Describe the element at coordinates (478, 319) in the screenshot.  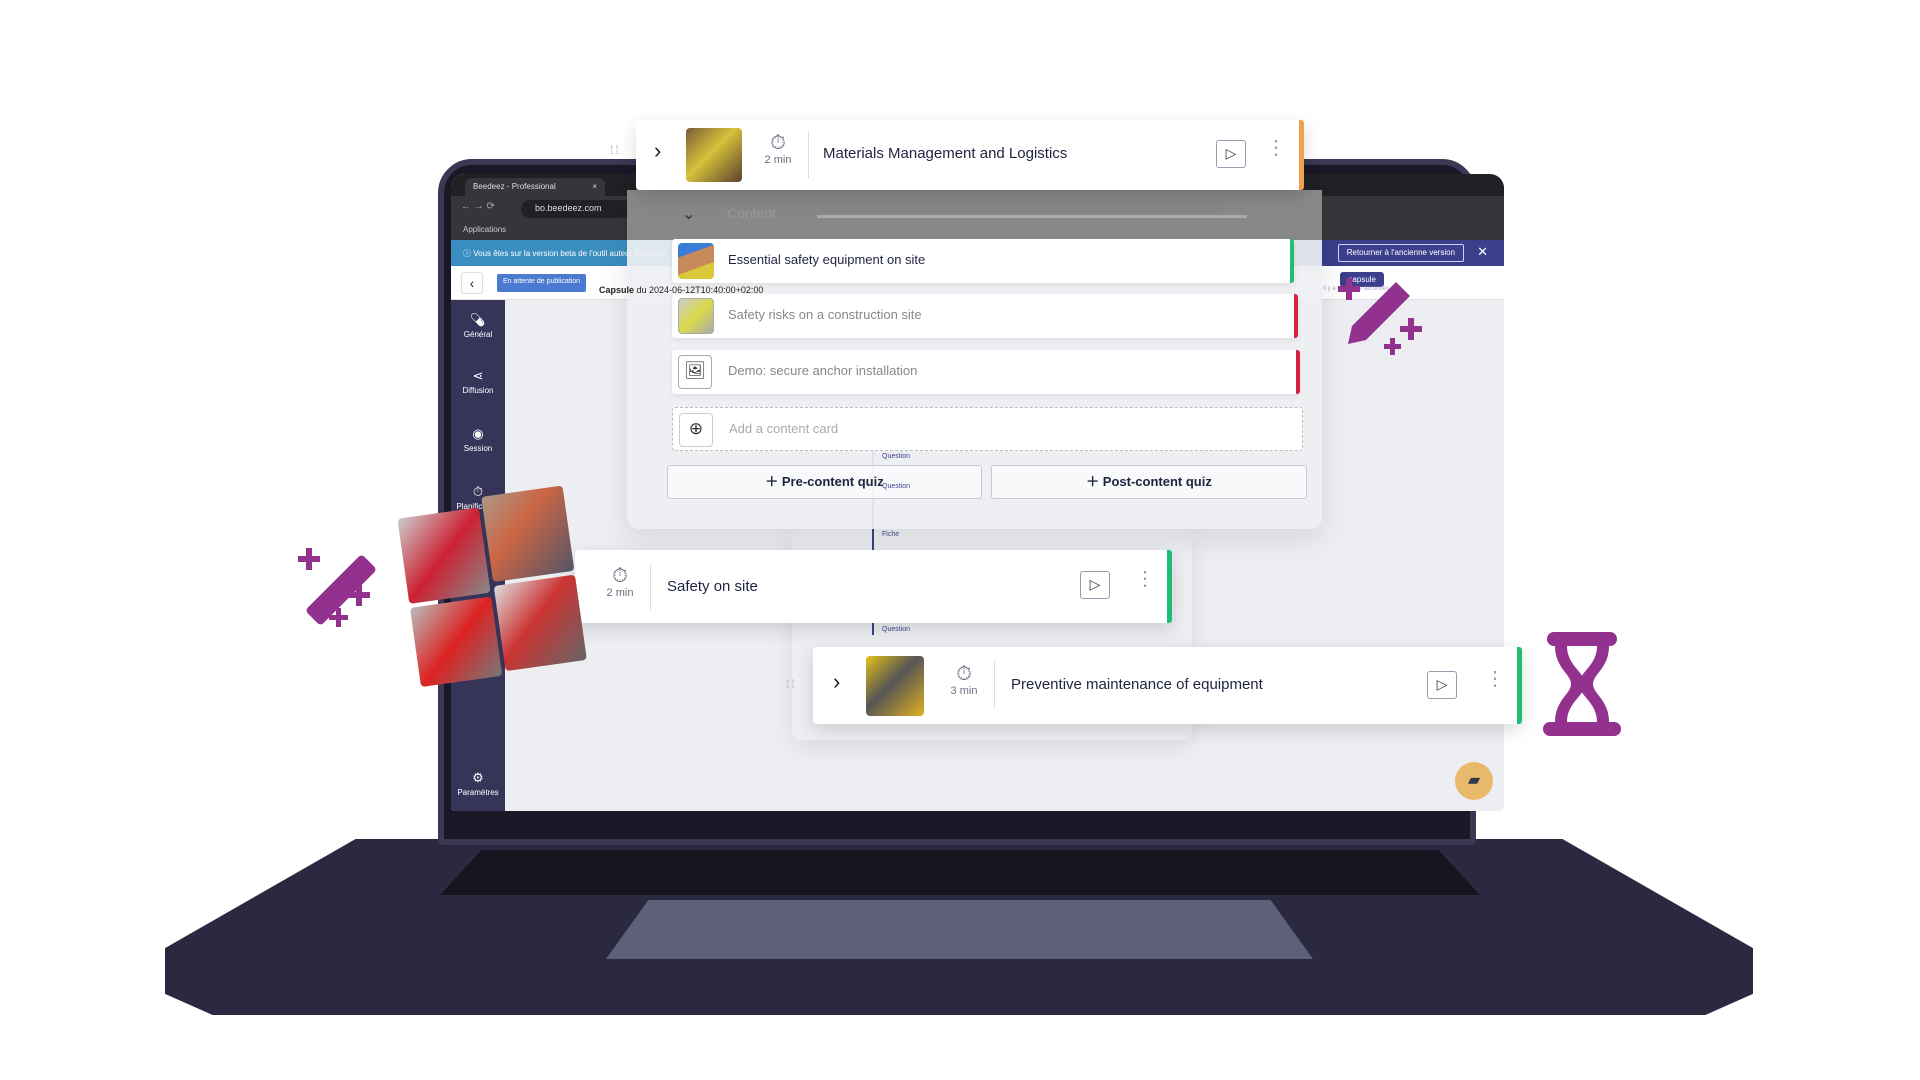
I see `pill-icon: 💊︎` at that location.